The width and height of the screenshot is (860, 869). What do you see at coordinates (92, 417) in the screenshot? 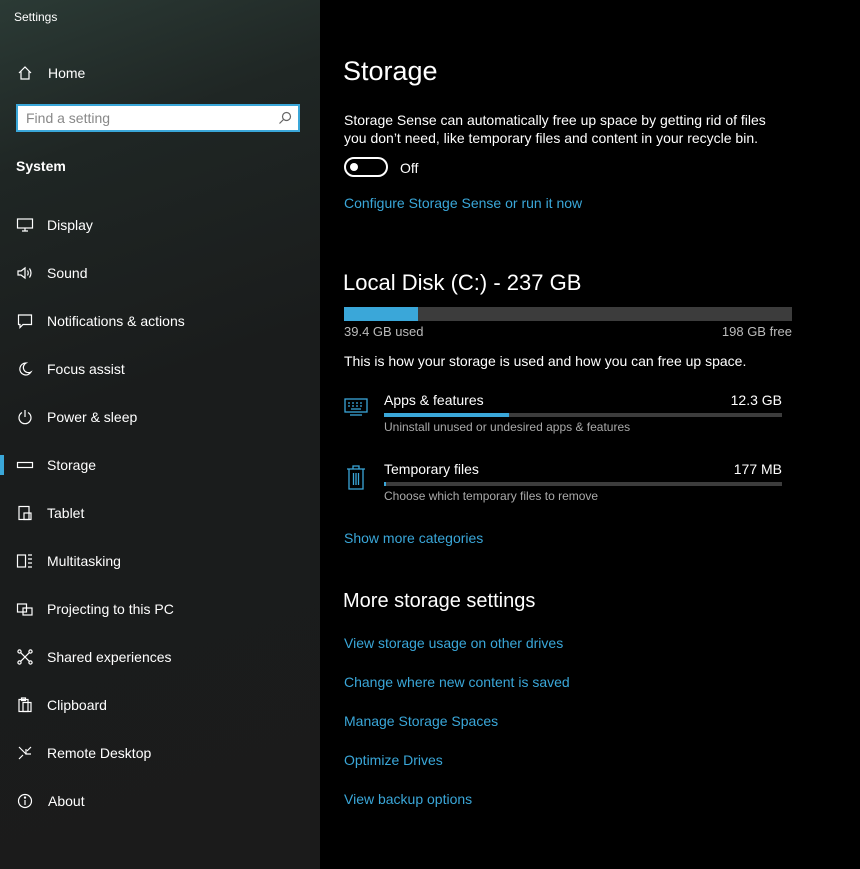
I see `sidebar-item-label: Power & sleep` at bounding box center [92, 417].